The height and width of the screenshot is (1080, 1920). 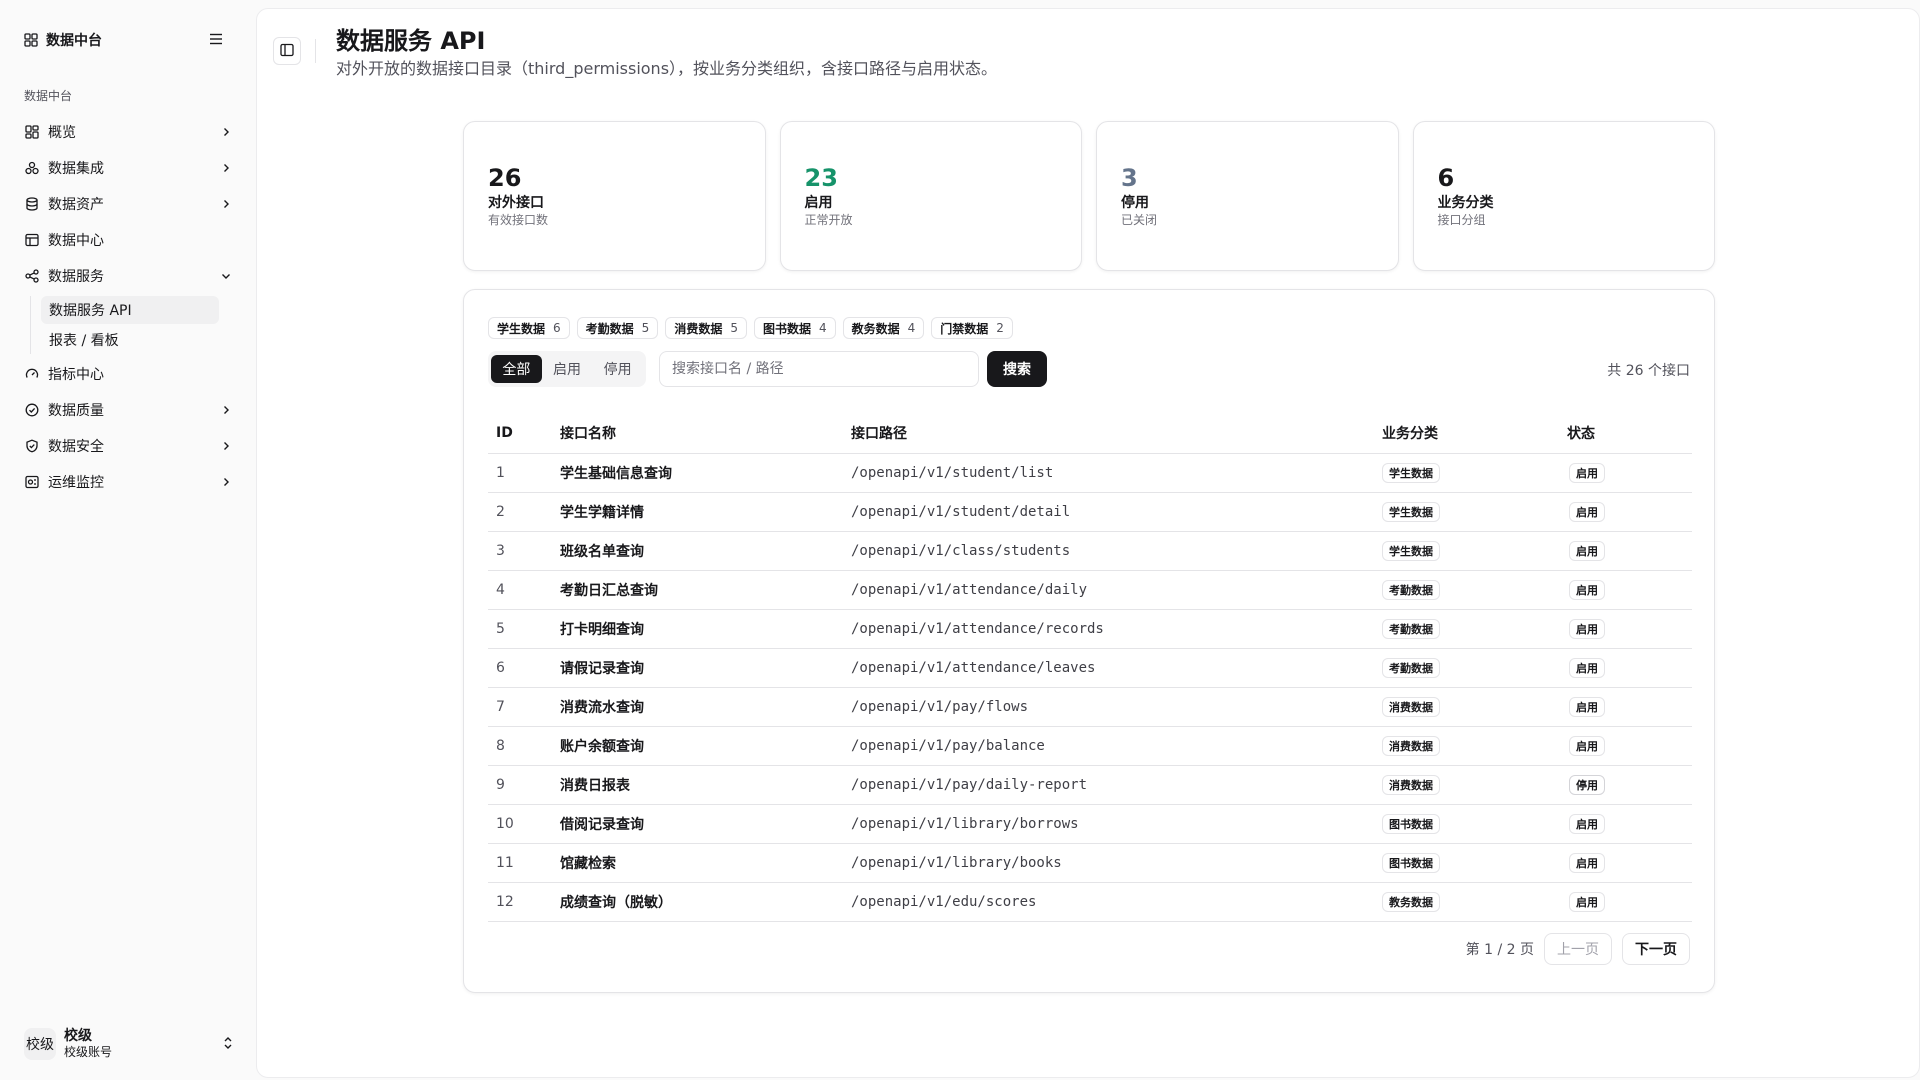 What do you see at coordinates (1108, 707) in the screenshot?
I see `cell-path: /openapi/v1/pay/flows` at bounding box center [1108, 707].